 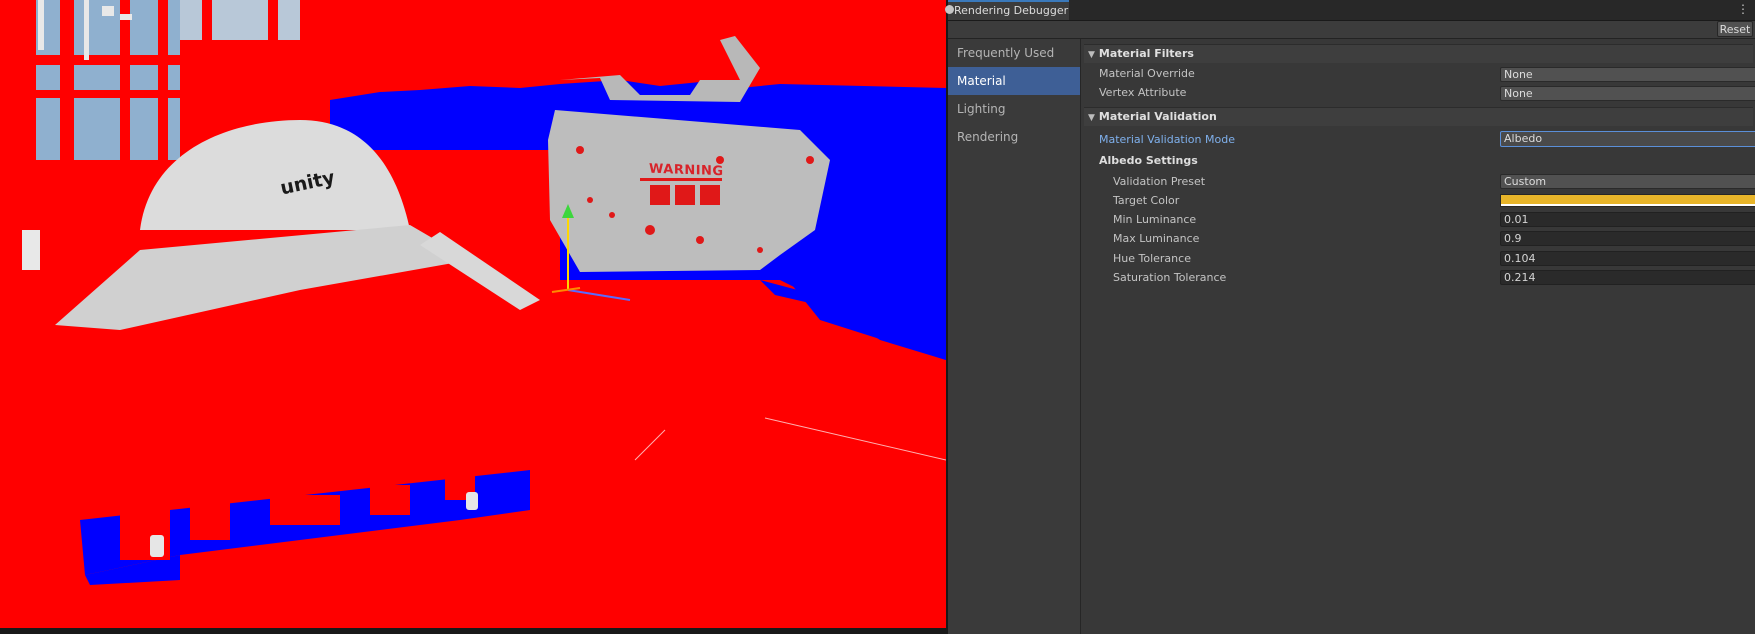 I want to click on vertex-attribute-label: Vertex Attribute, so click(x=1143, y=92).